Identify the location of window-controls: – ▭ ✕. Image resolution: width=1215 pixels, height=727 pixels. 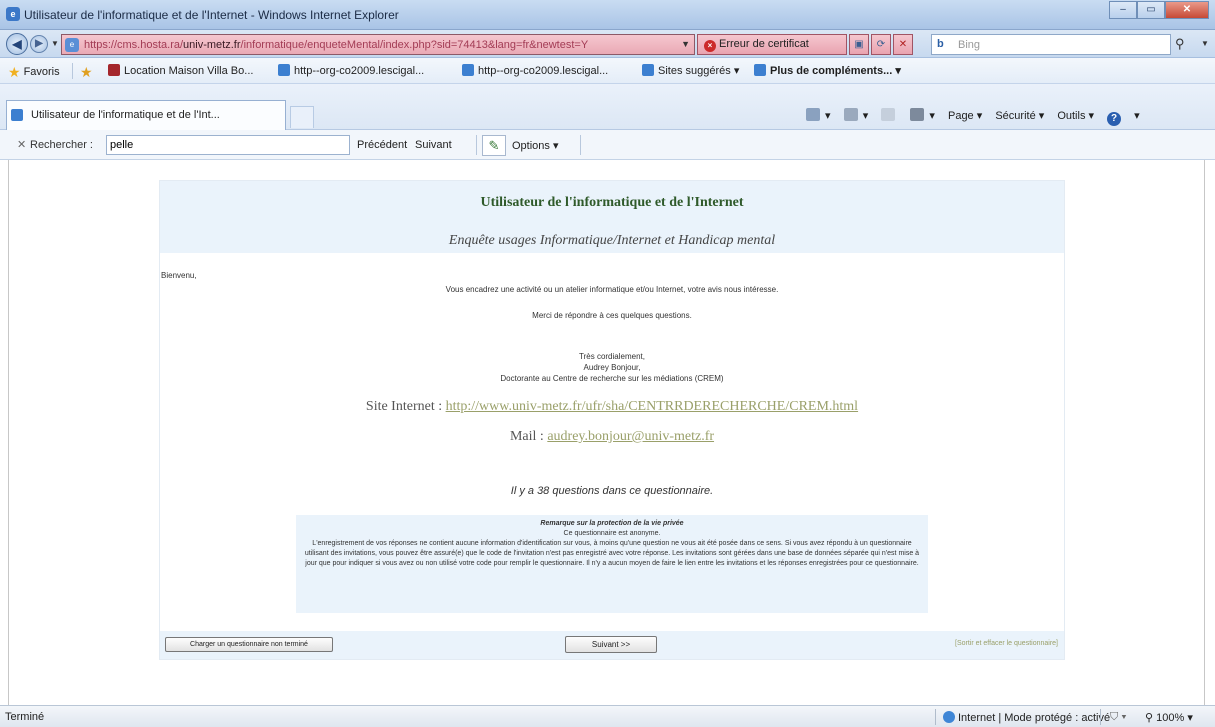
(1159, 10).